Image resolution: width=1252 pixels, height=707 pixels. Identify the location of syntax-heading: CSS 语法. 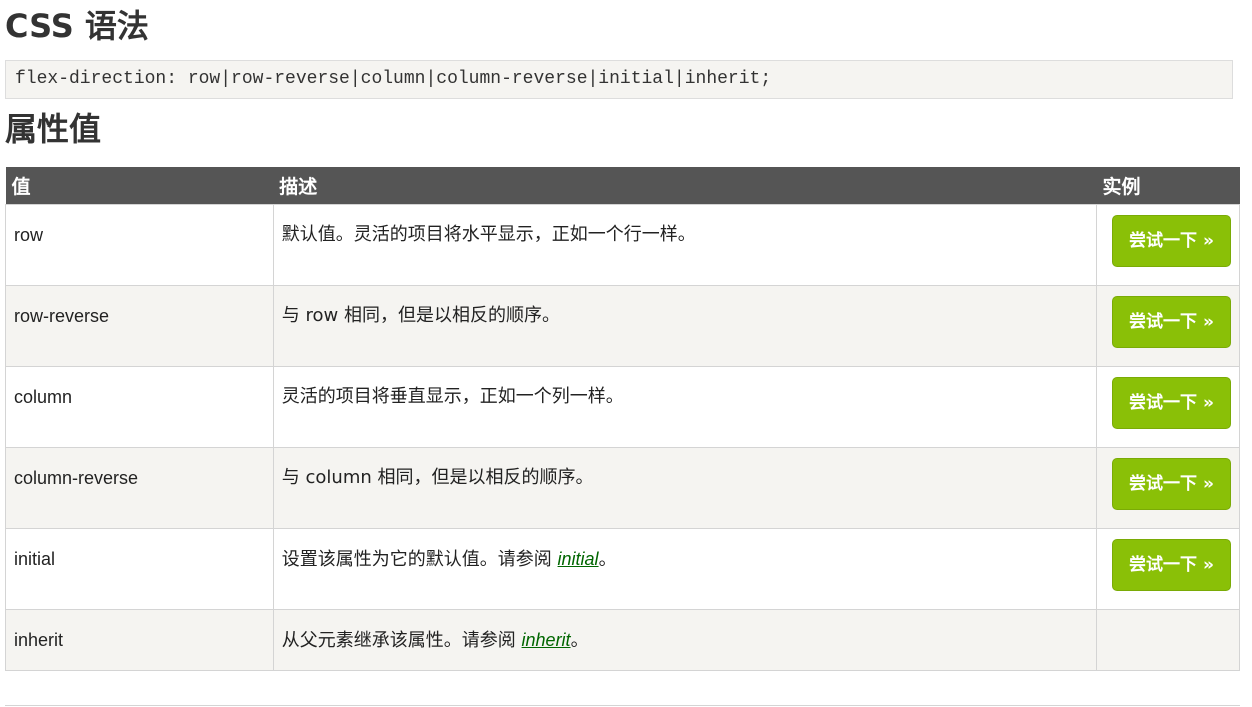
(77, 26).